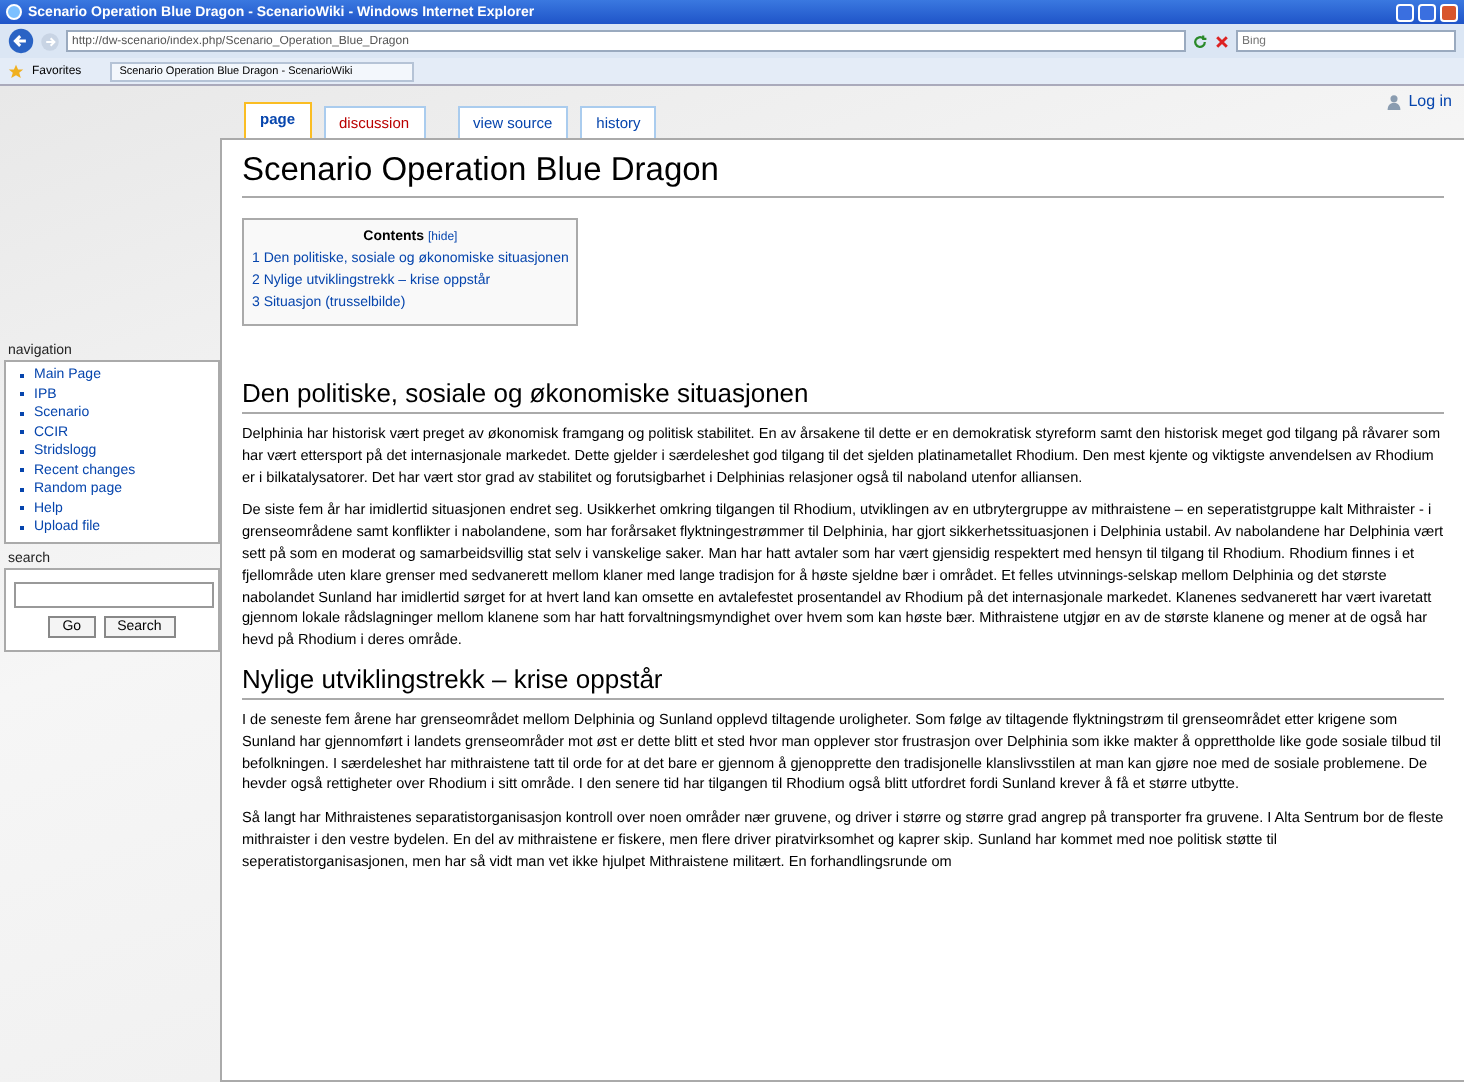 The width and height of the screenshot is (1464, 1082). What do you see at coordinates (1430, 101) in the screenshot?
I see `login-link: Log in` at bounding box center [1430, 101].